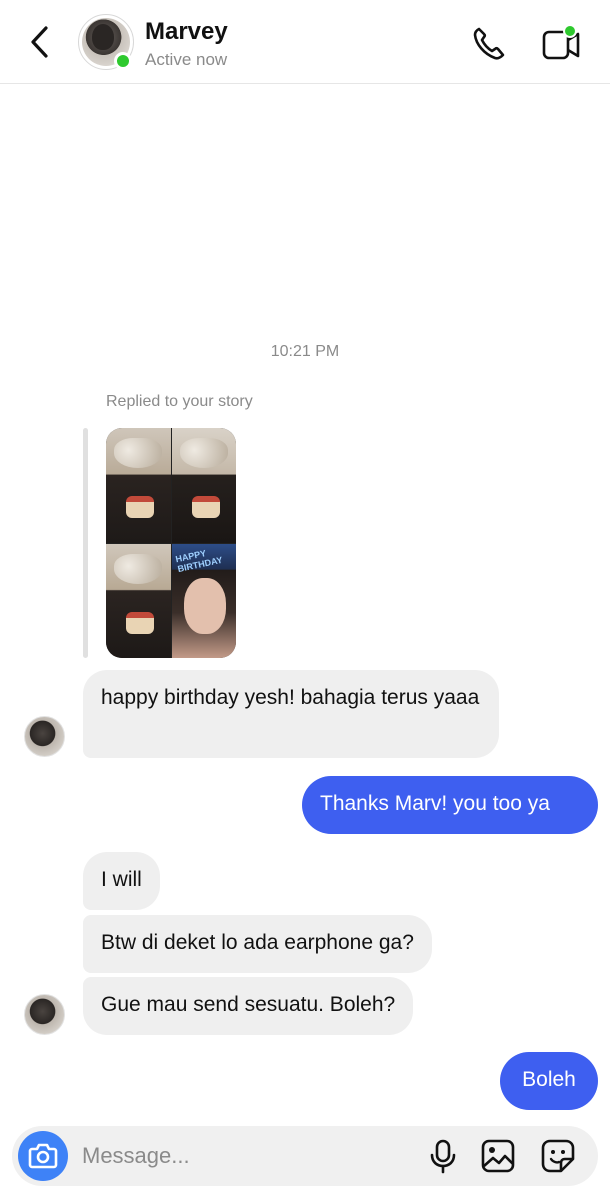  I want to click on video-camera-icon, so click(562, 44).